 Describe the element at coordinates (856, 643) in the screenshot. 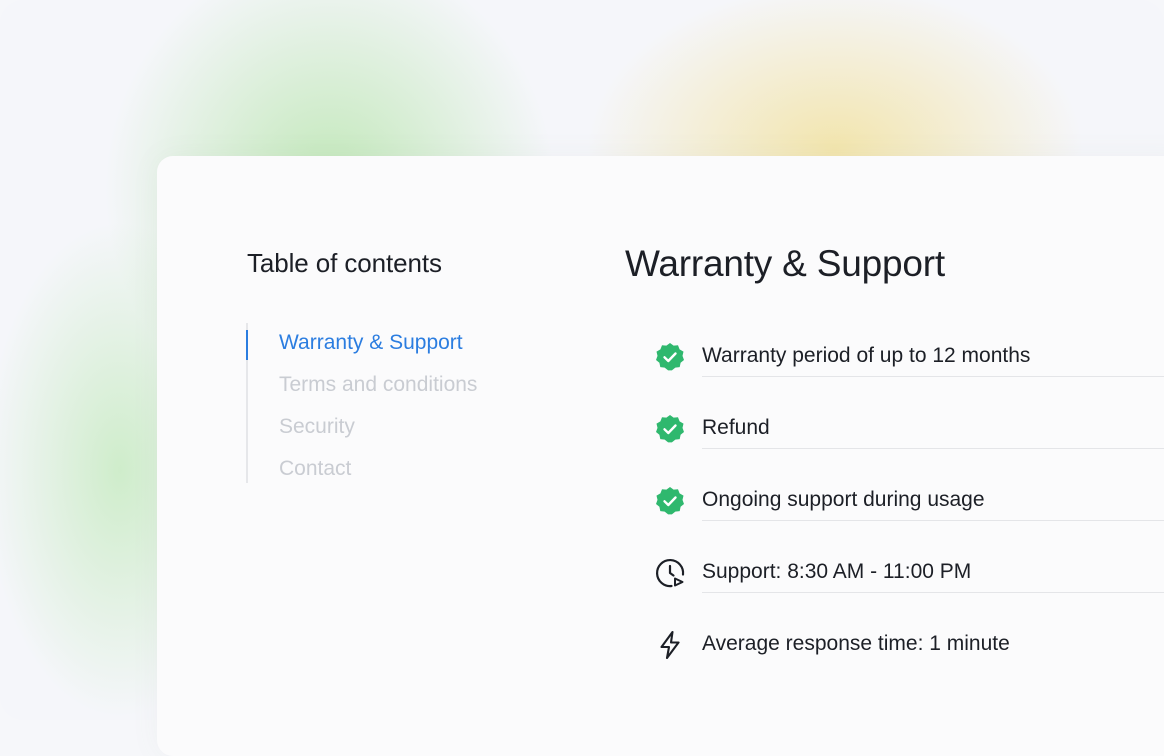

I see `feature-label: Average response time: 1 minute` at that location.